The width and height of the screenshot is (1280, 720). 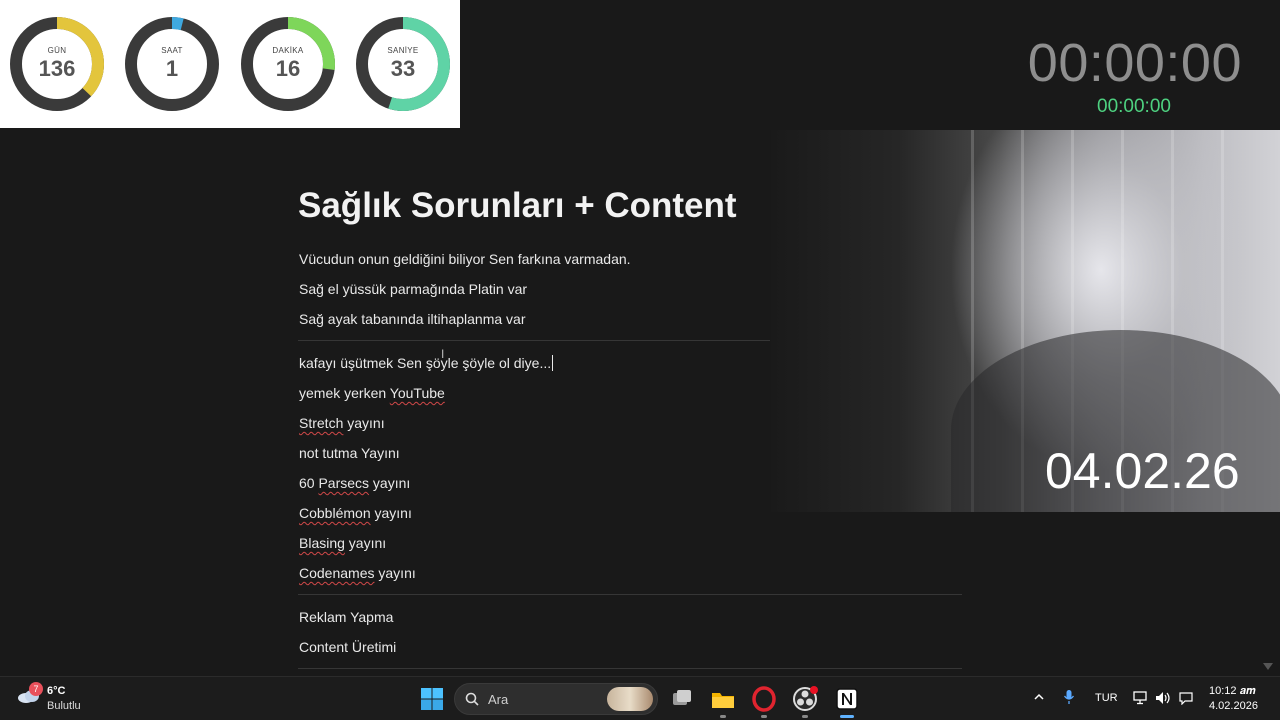 What do you see at coordinates (172, 50) in the screenshot?
I see `hours-label: SAAT` at bounding box center [172, 50].